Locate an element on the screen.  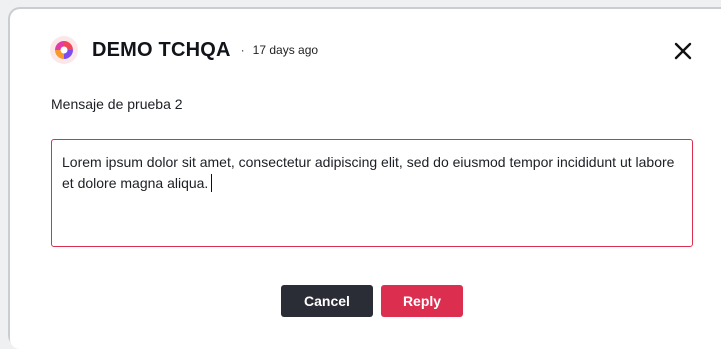
timestamp: 17 days ago is located at coordinates (285, 50).